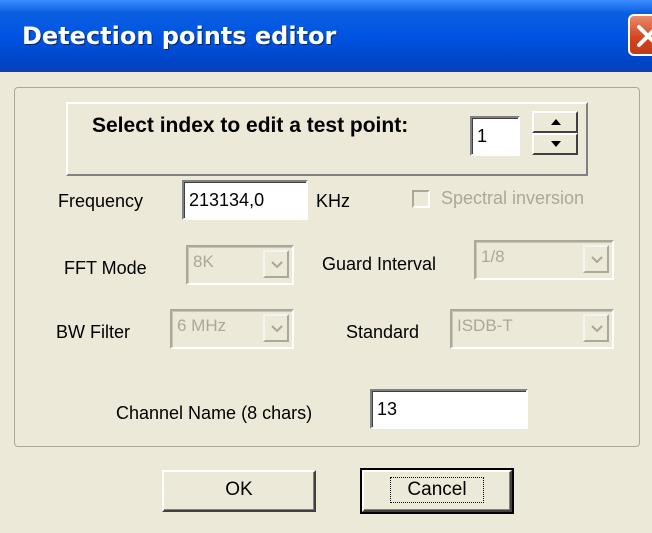  What do you see at coordinates (421, 199) in the screenshot?
I see `spectral-inversion-checkbox` at bounding box center [421, 199].